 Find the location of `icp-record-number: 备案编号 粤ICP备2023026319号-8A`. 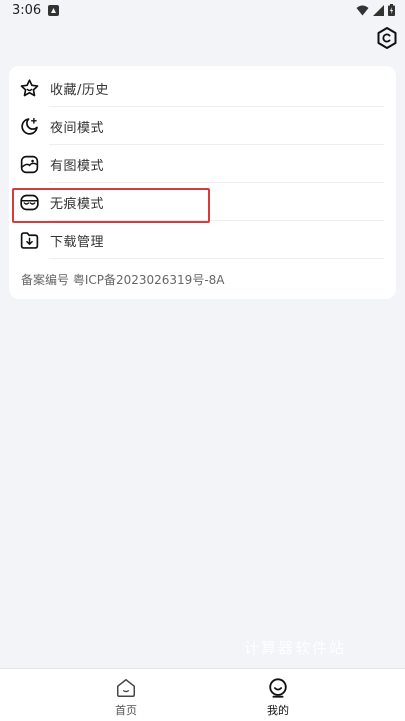

icp-record-number: 备案编号 粤ICP备2023026319号-8A is located at coordinates (123, 279).